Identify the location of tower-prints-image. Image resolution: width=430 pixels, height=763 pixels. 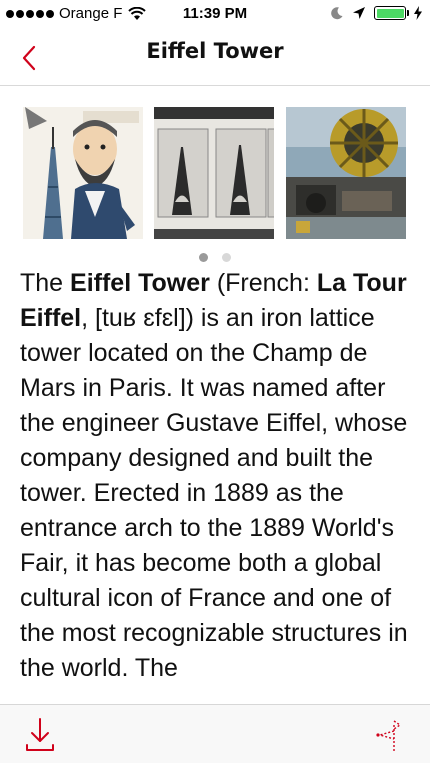
(214, 173).